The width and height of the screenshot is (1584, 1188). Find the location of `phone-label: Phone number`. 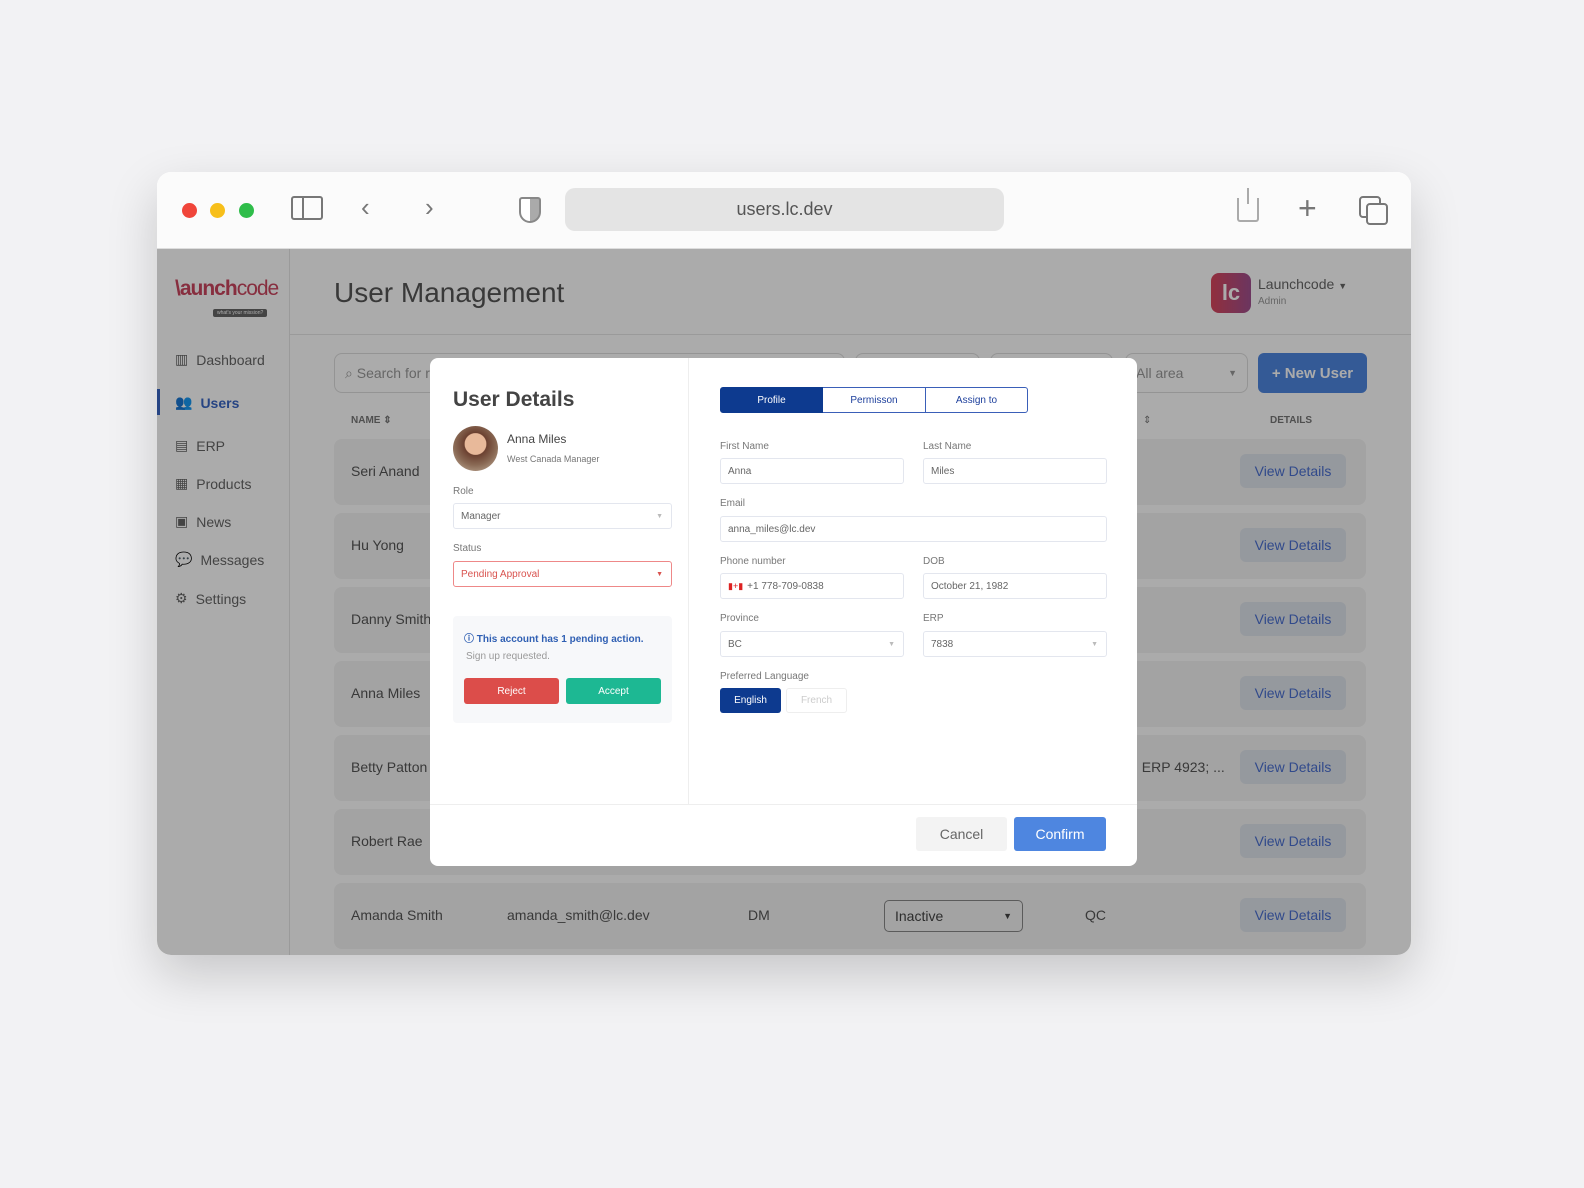

phone-label: Phone number is located at coordinates (753, 561).